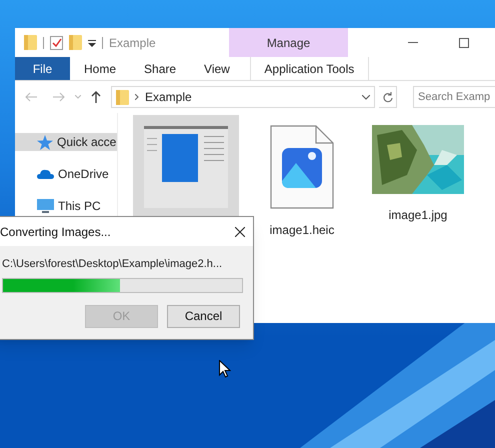 The height and width of the screenshot is (448, 495). Describe the element at coordinates (250, 97) in the screenshot. I see `breadcrumb: Example` at that location.